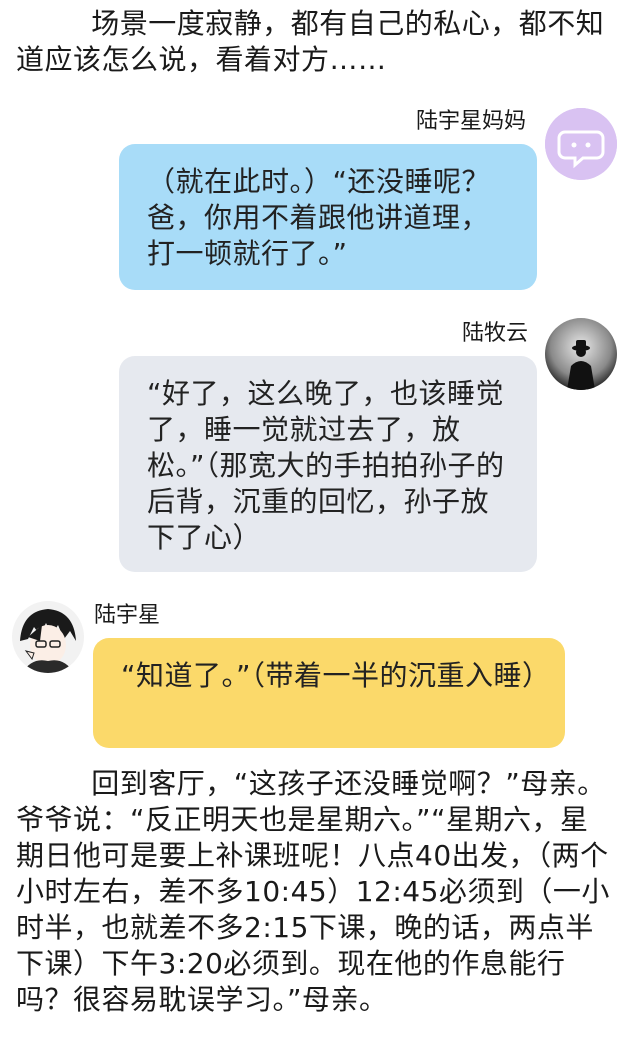  What do you see at coordinates (581, 354) in the screenshot?
I see `man-in-hat-silhouette-icon` at bounding box center [581, 354].